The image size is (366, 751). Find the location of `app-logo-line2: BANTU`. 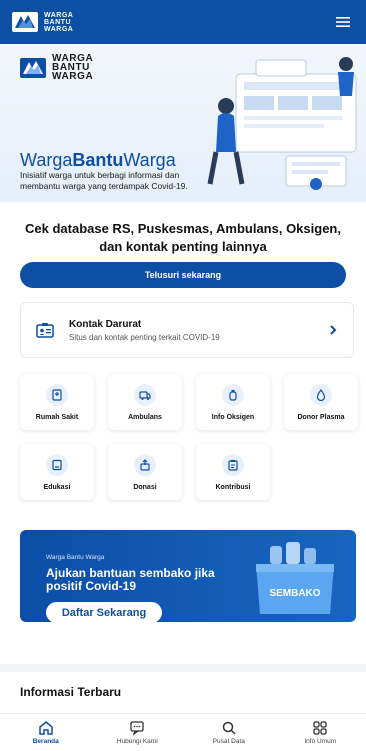

app-logo-line2: BANTU is located at coordinates (57, 22).